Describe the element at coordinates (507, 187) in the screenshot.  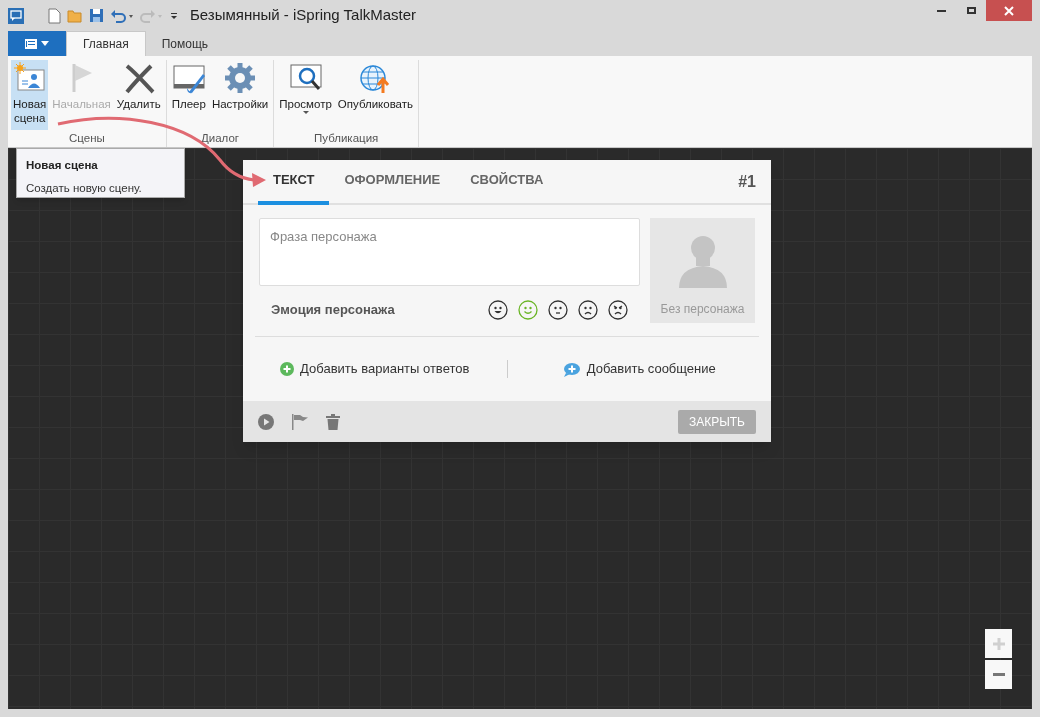
I see `dialog-tab: СВОЙСТВА` at that location.